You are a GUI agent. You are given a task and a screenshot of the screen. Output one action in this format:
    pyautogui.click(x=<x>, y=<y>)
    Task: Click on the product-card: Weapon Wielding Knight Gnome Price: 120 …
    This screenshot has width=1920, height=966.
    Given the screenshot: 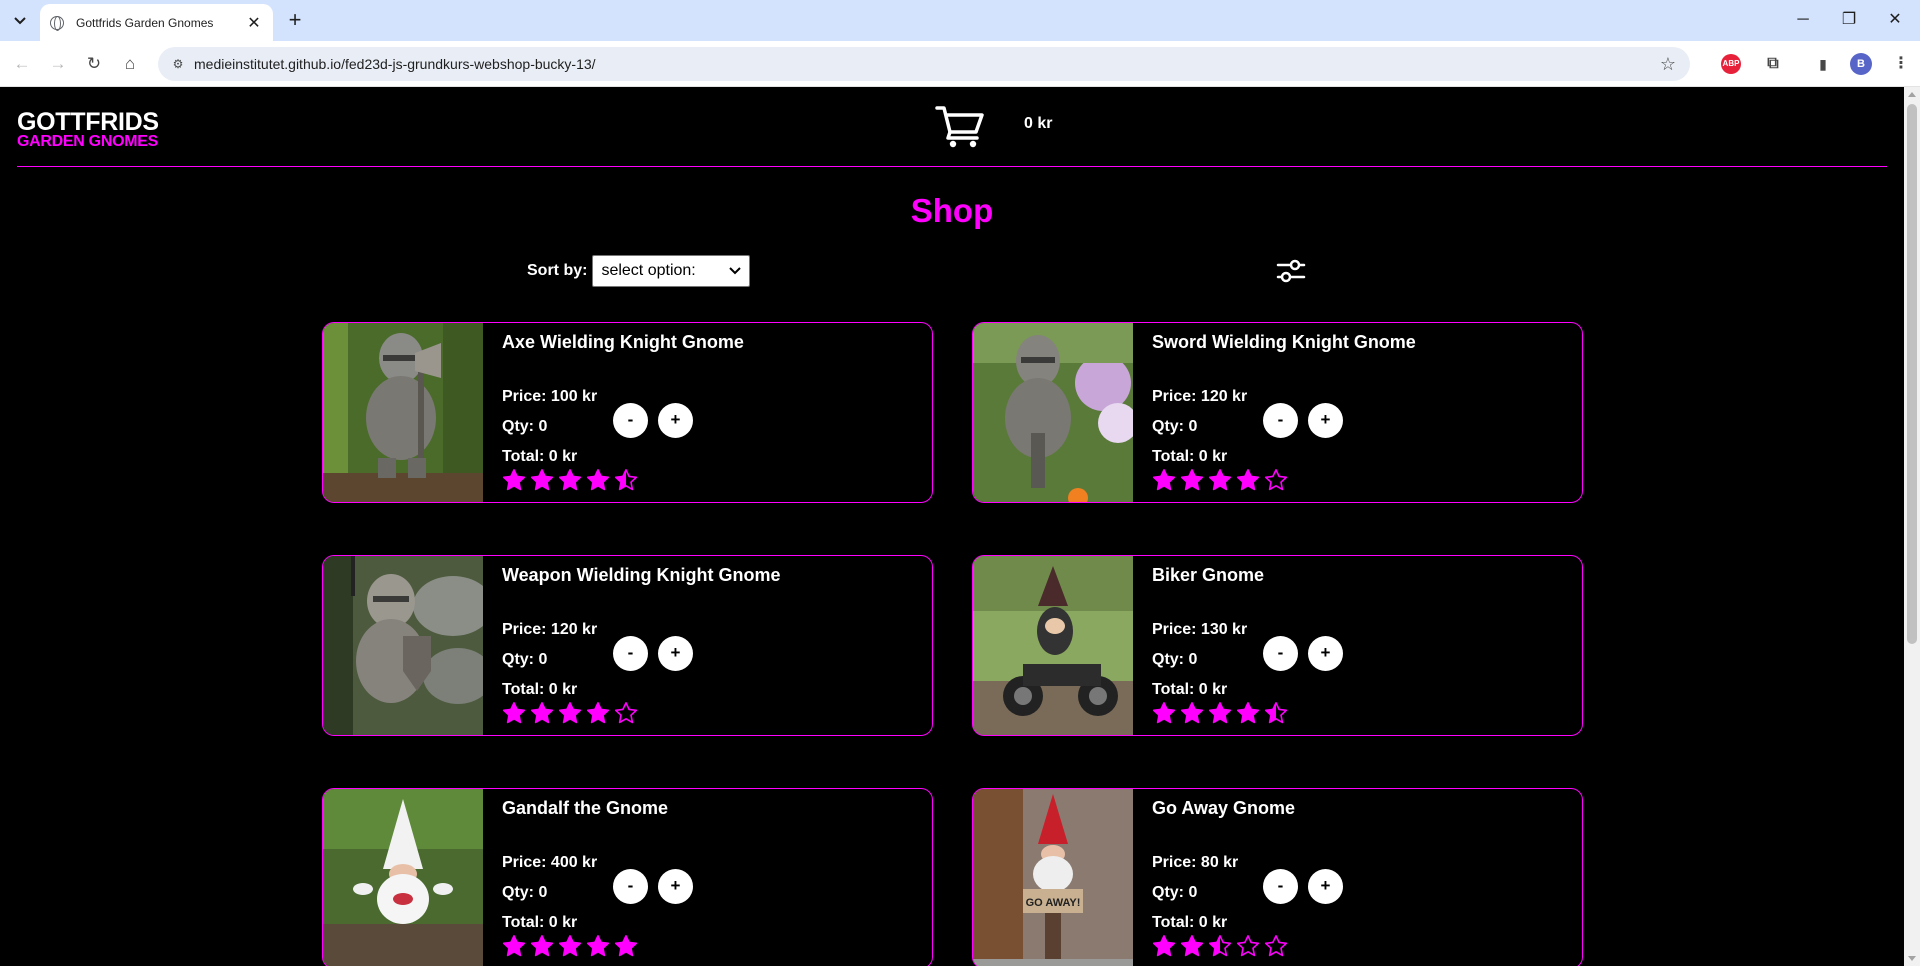 What is the action you would take?
    pyautogui.click(x=627, y=645)
    